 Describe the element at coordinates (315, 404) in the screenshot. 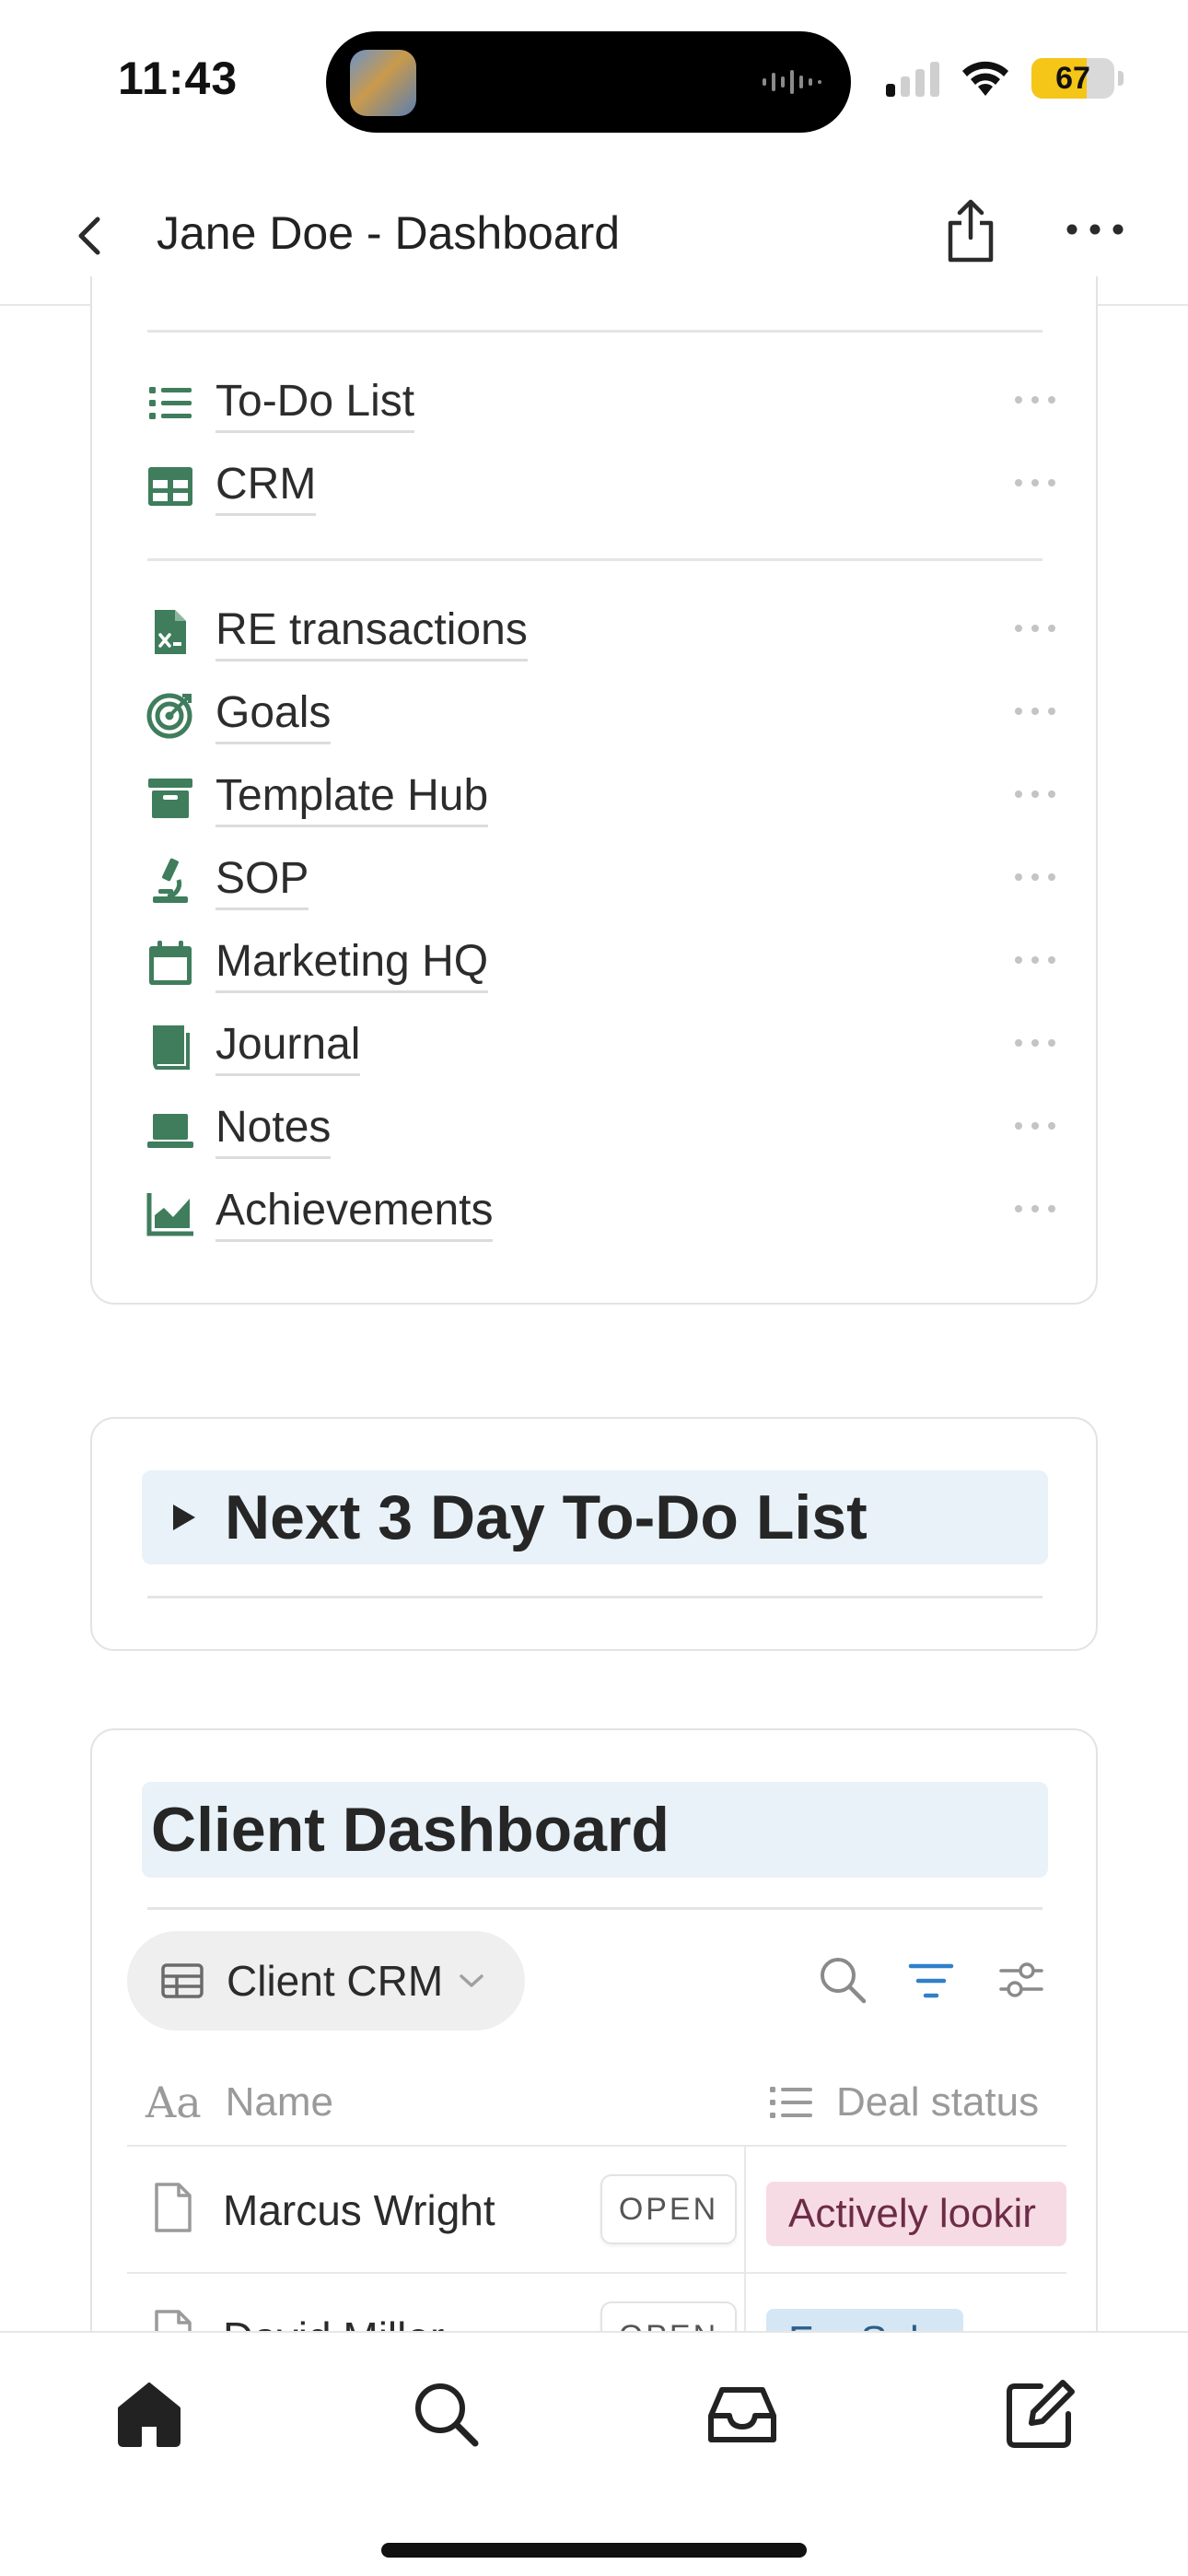

I see `page-link-label: To-Do List` at that location.